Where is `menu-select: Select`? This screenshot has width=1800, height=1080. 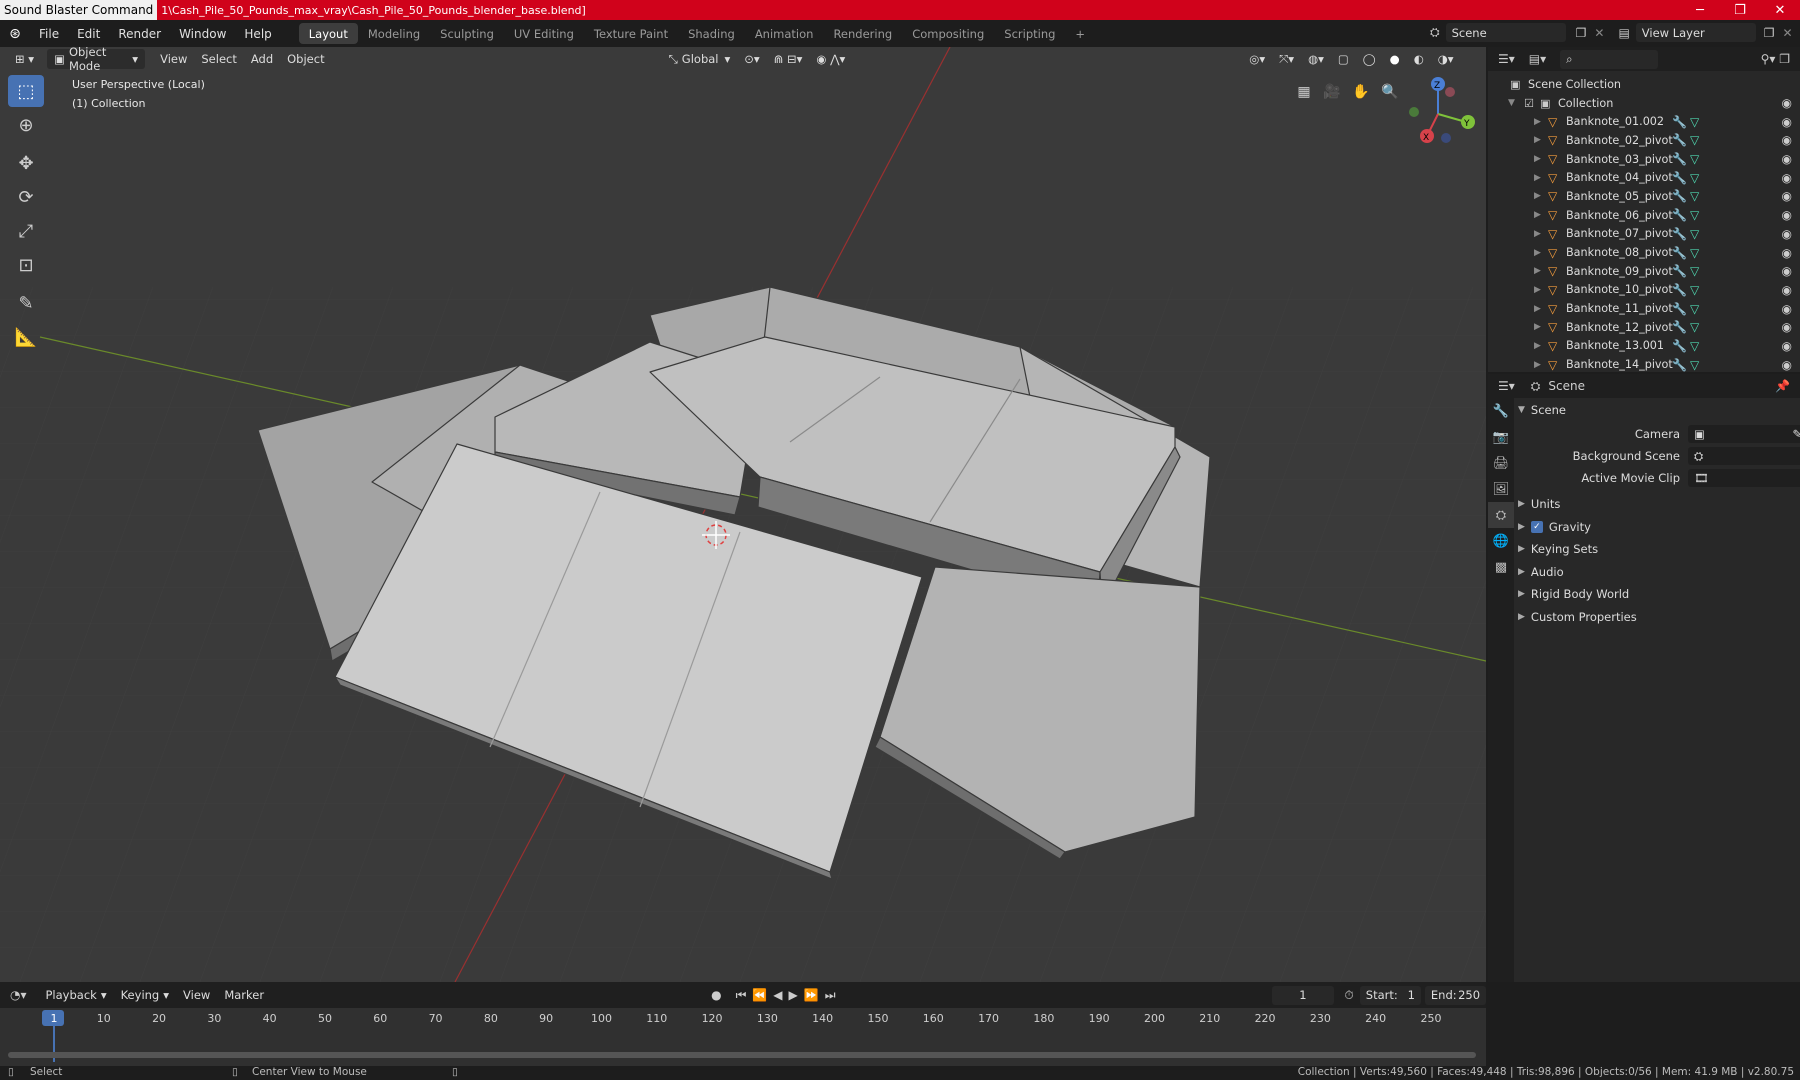 menu-select: Select is located at coordinates (218, 59).